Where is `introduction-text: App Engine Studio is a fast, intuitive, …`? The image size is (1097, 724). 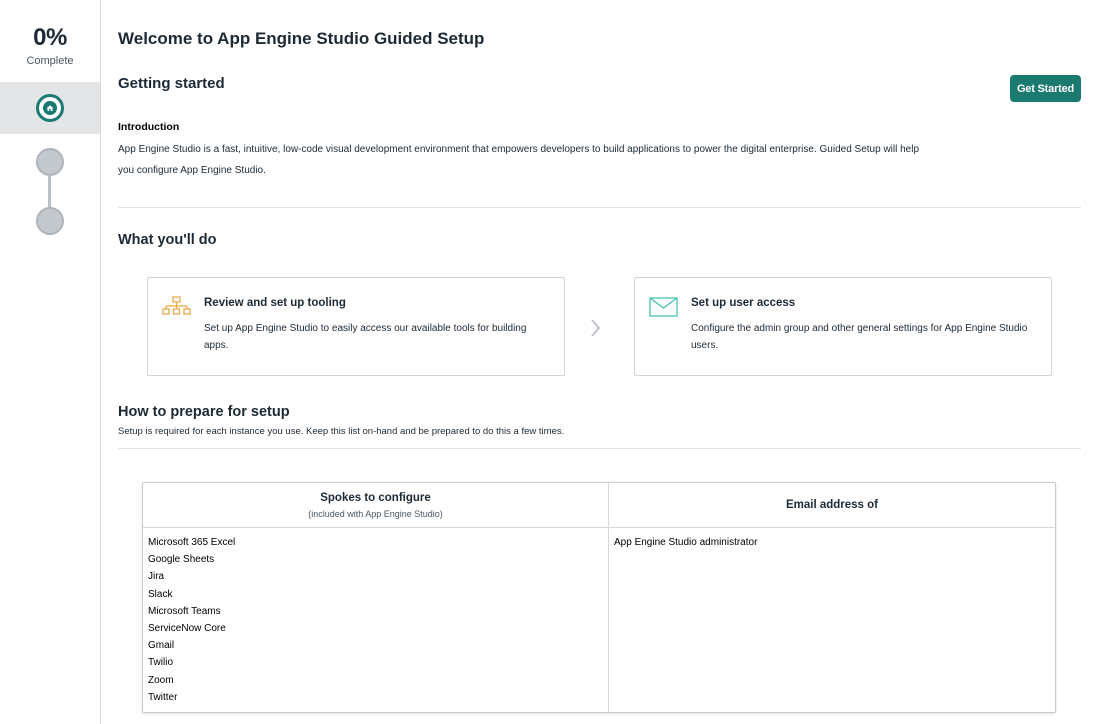
introduction-text: App Engine Studio is a fast, intuitive, … is located at coordinates (555, 160).